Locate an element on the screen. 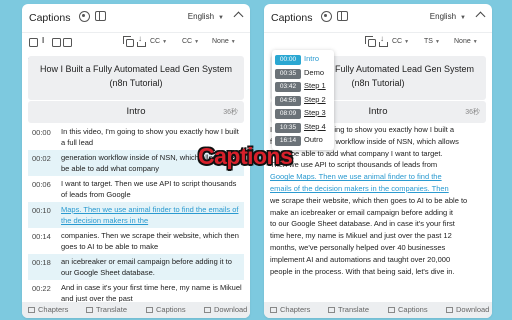 The height and width of the screenshot is (320, 512). chapter-menu-item: 00:00 Intro is located at coordinates (297, 60).